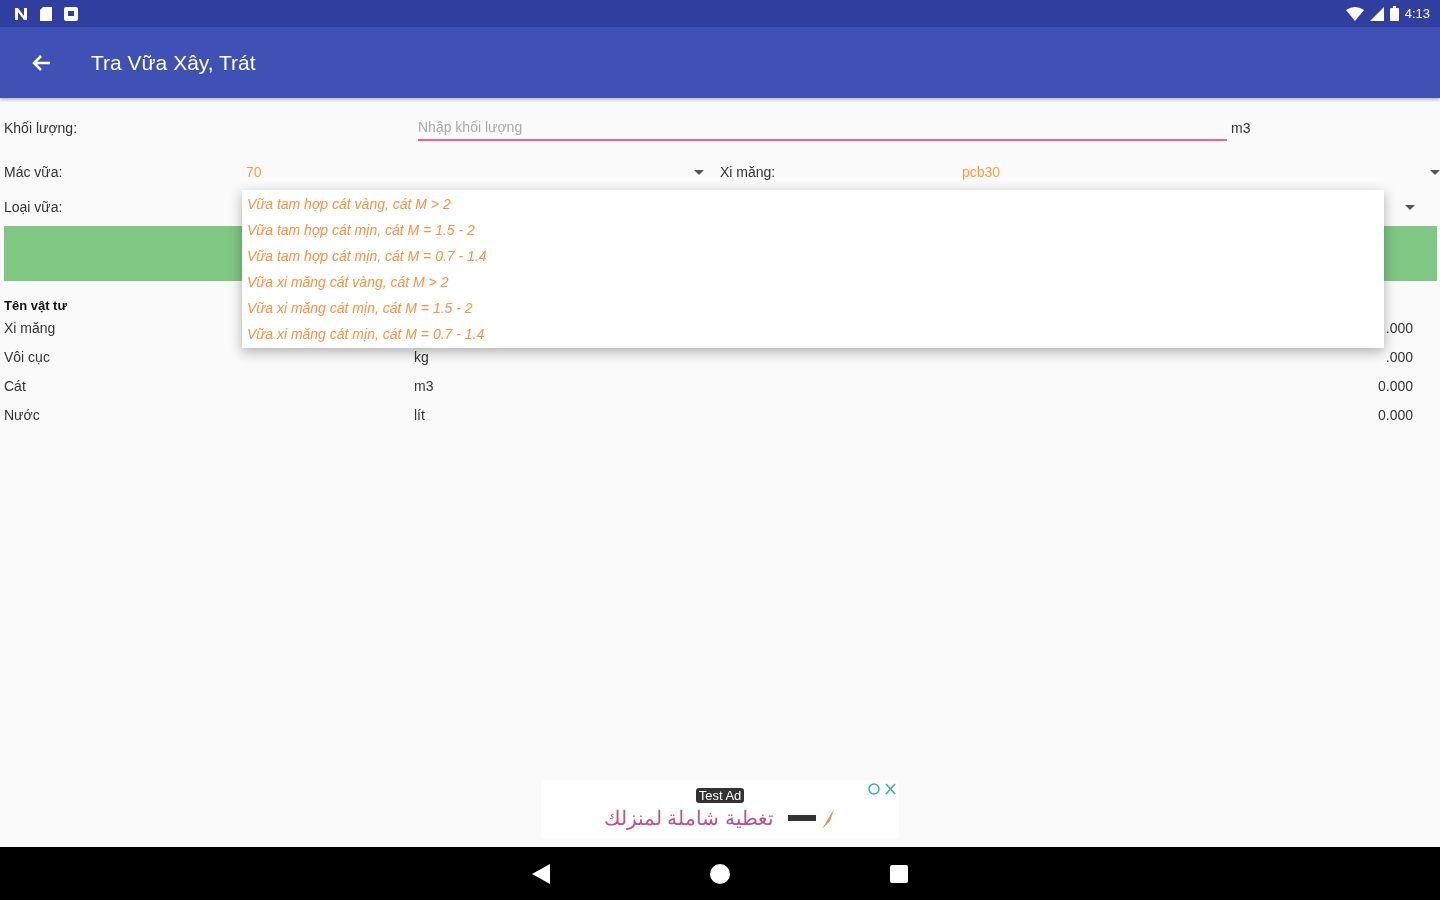 Image resolution: width=1440 pixels, height=900 pixels. Describe the element at coordinates (173, 62) in the screenshot. I see `screen-title: Tra Vữa Xây, Trát` at that location.